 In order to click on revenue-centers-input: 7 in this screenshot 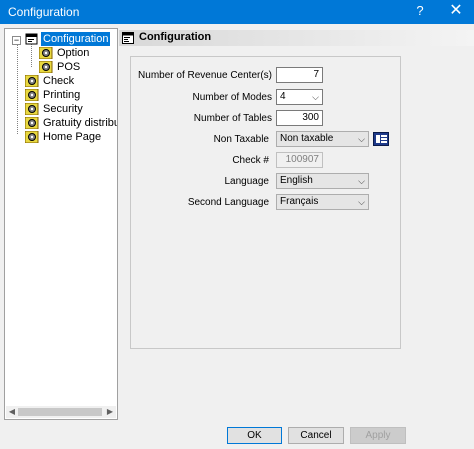, I will do `click(299, 75)`.